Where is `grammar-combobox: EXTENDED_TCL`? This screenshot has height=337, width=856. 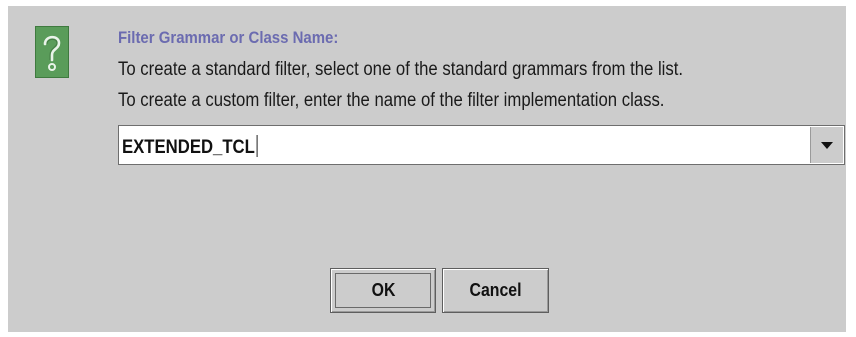
grammar-combobox: EXTENDED_TCL is located at coordinates (481, 145).